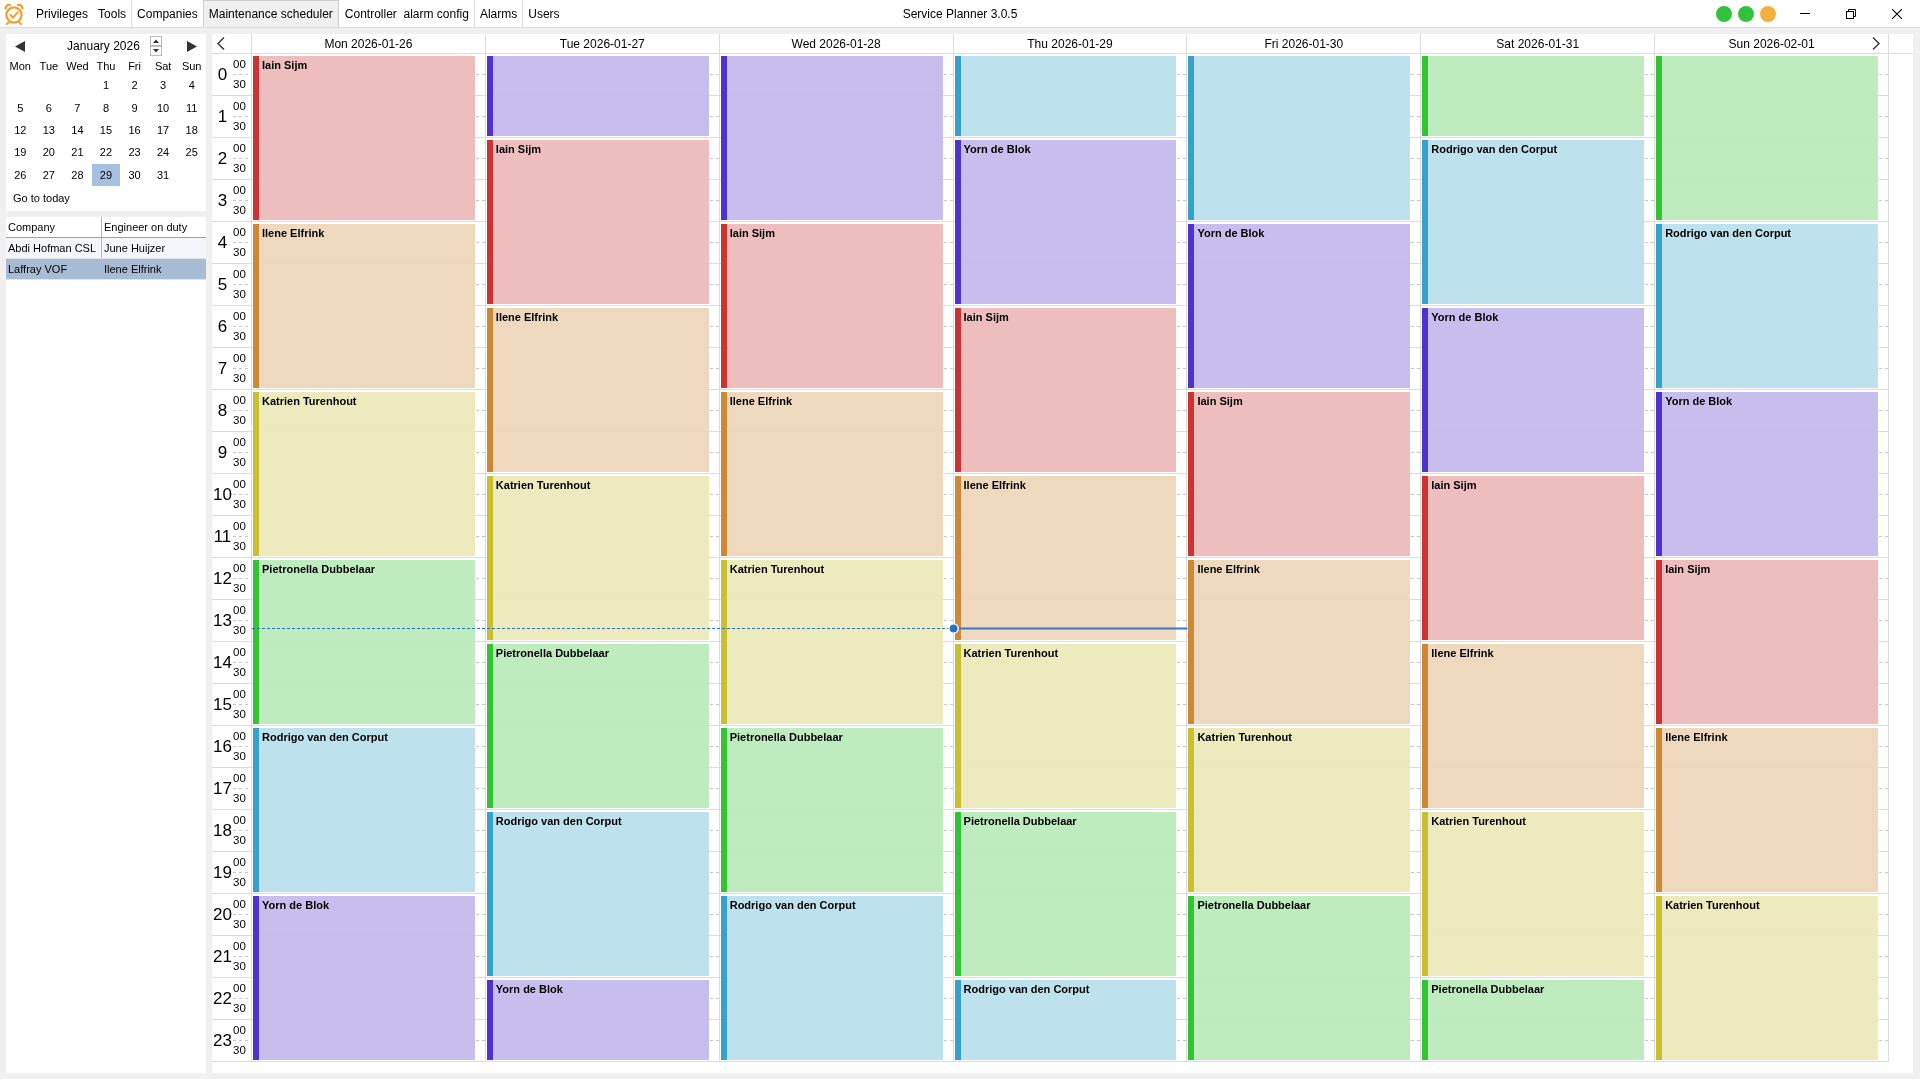 The image size is (1920, 1079). What do you see at coordinates (20, 130) in the screenshot?
I see `calendar-day: 12` at bounding box center [20, 130].